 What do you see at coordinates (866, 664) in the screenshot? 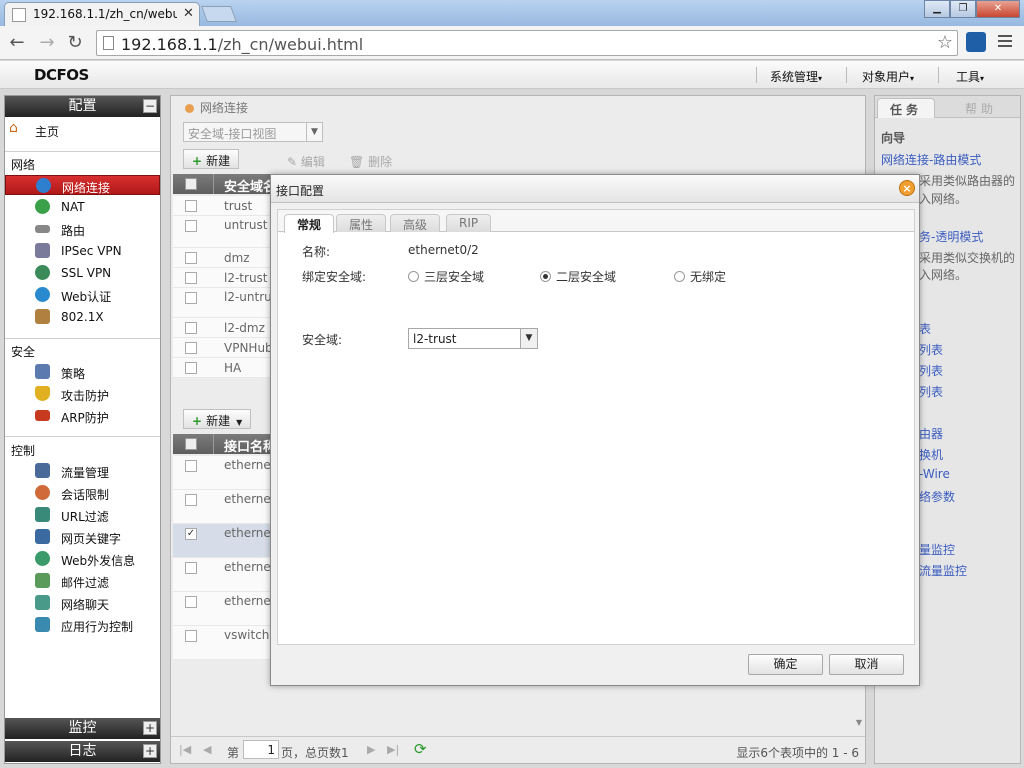
I see `cancel-button: 取消` at bounding box center [866, 664].